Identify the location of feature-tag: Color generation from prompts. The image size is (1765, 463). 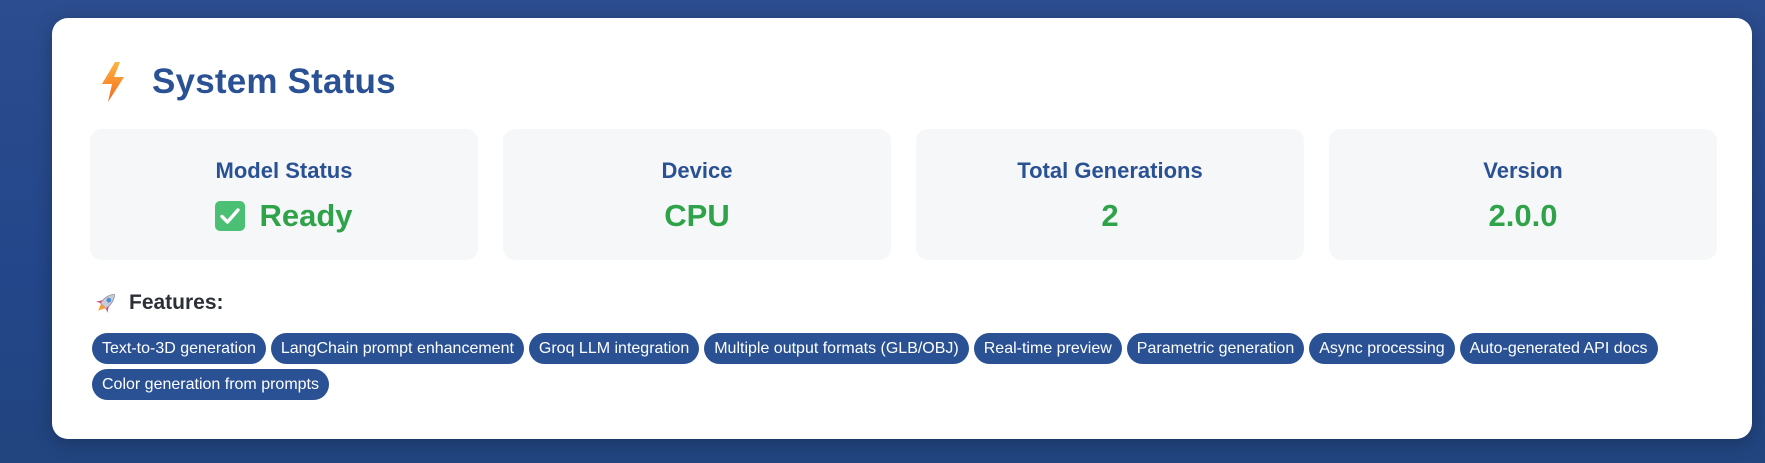
(210, 384).